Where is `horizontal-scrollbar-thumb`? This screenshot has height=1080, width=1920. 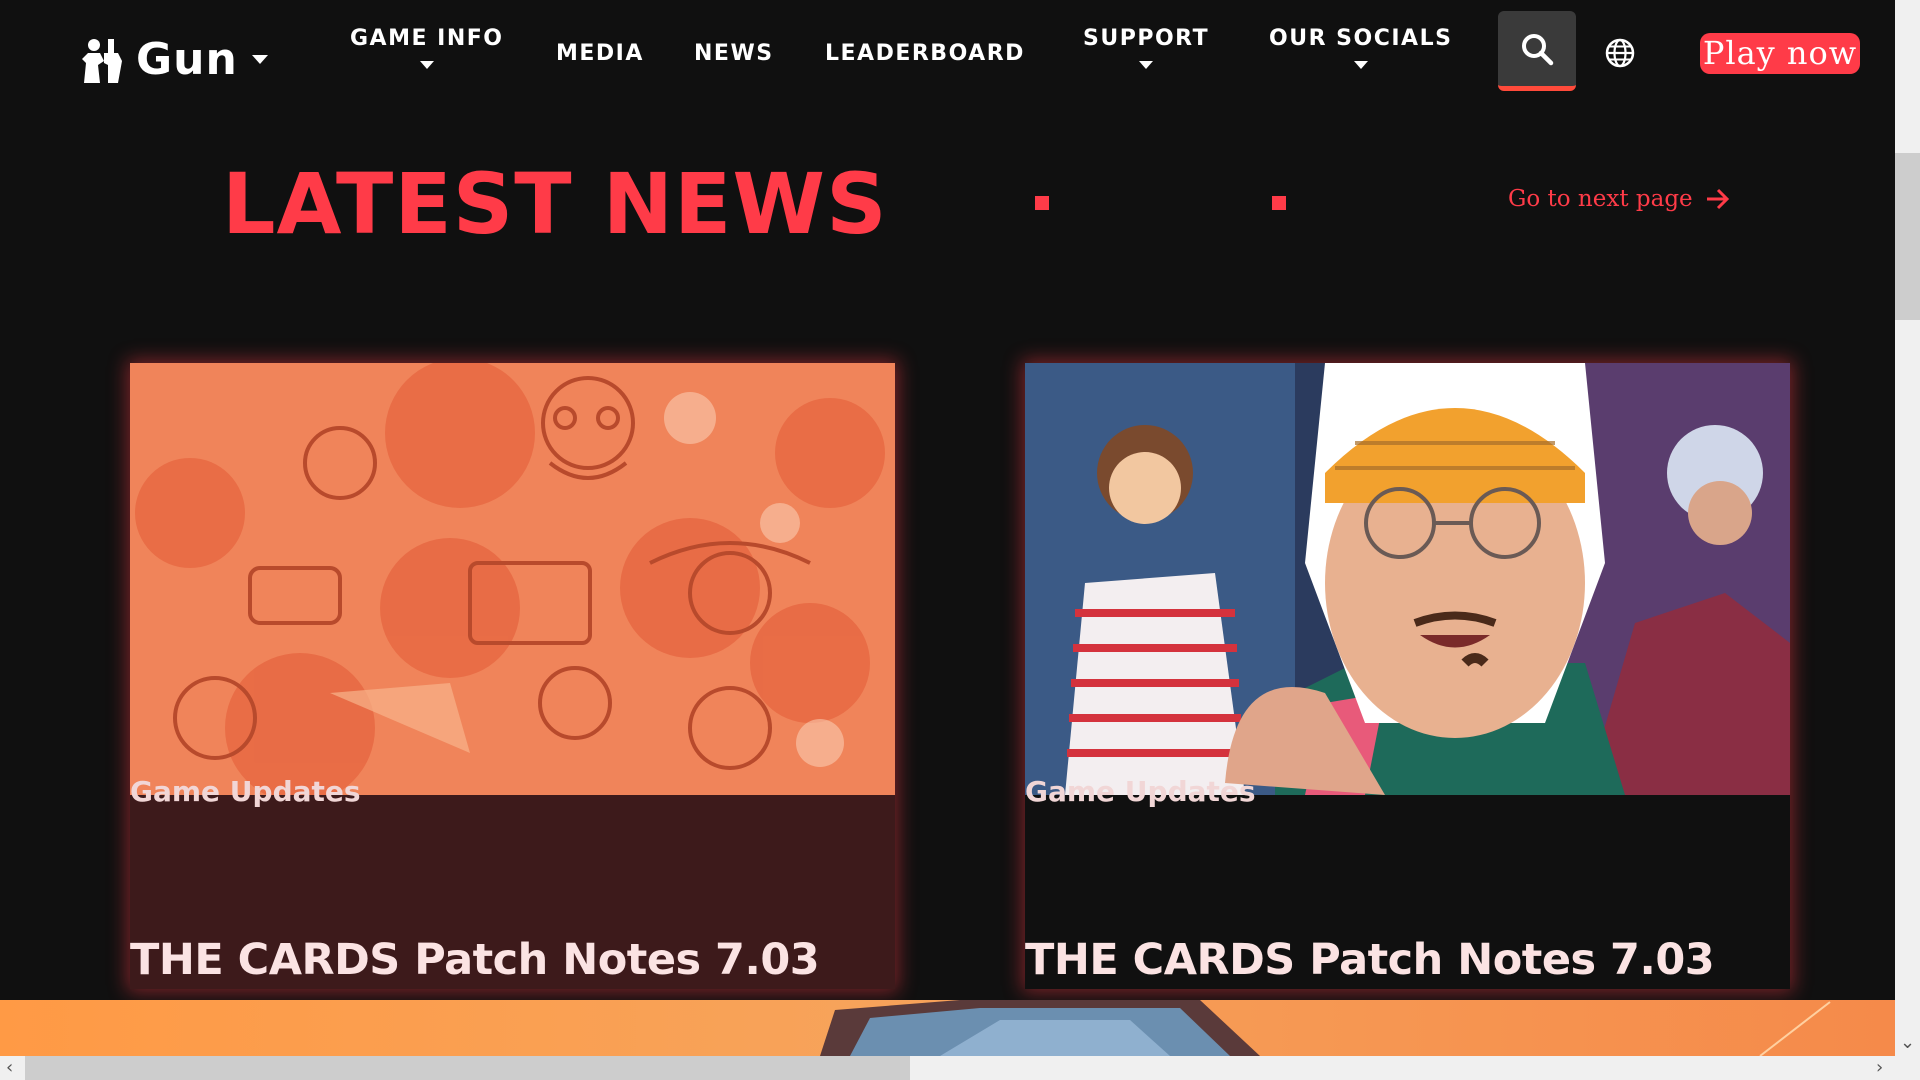
horizontal-scrollbar-thumb is located at coordinates (467, 1068).